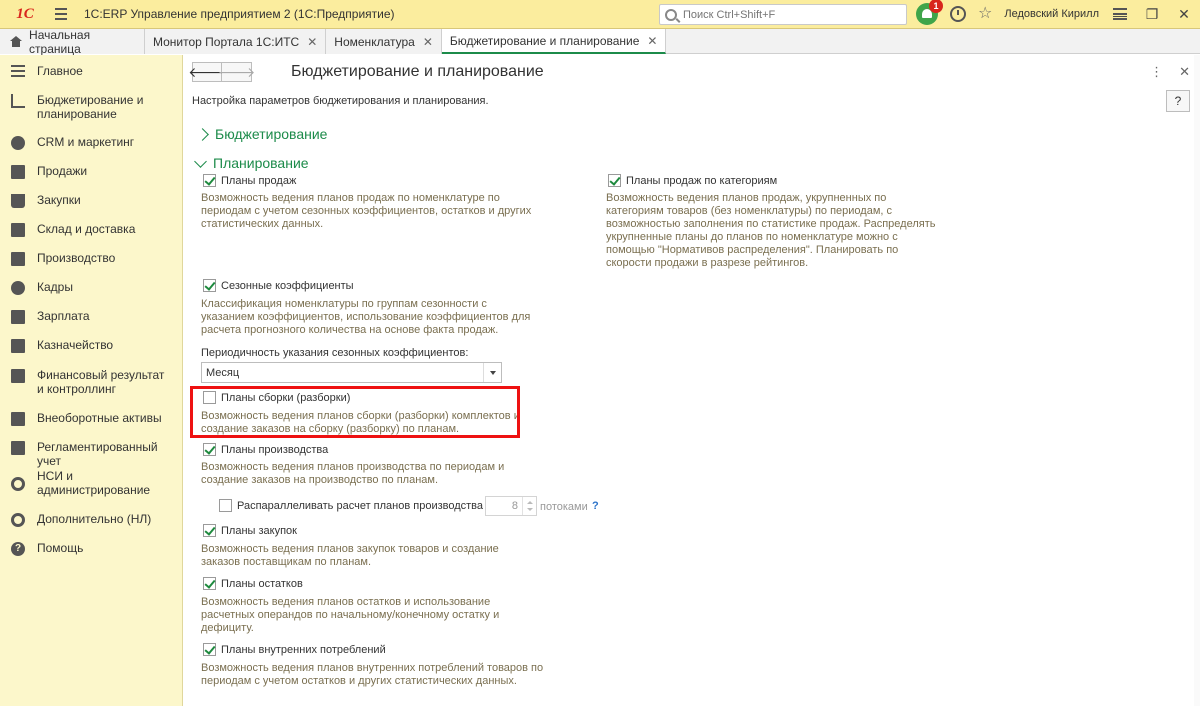 The image size is (1200, 706). I want to click on close-form-icon: ✕, so click(1184, 72).